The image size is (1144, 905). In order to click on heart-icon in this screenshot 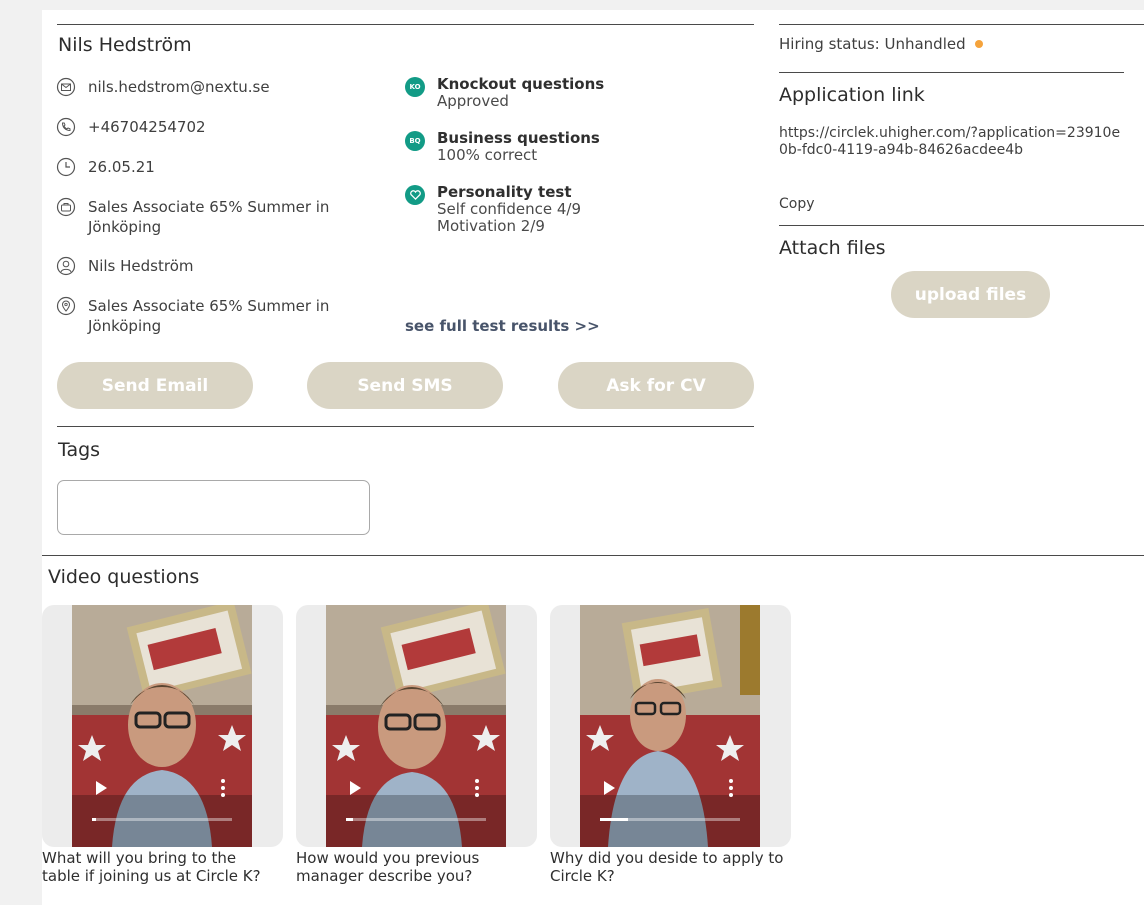, I will do `click(415, 195)`.